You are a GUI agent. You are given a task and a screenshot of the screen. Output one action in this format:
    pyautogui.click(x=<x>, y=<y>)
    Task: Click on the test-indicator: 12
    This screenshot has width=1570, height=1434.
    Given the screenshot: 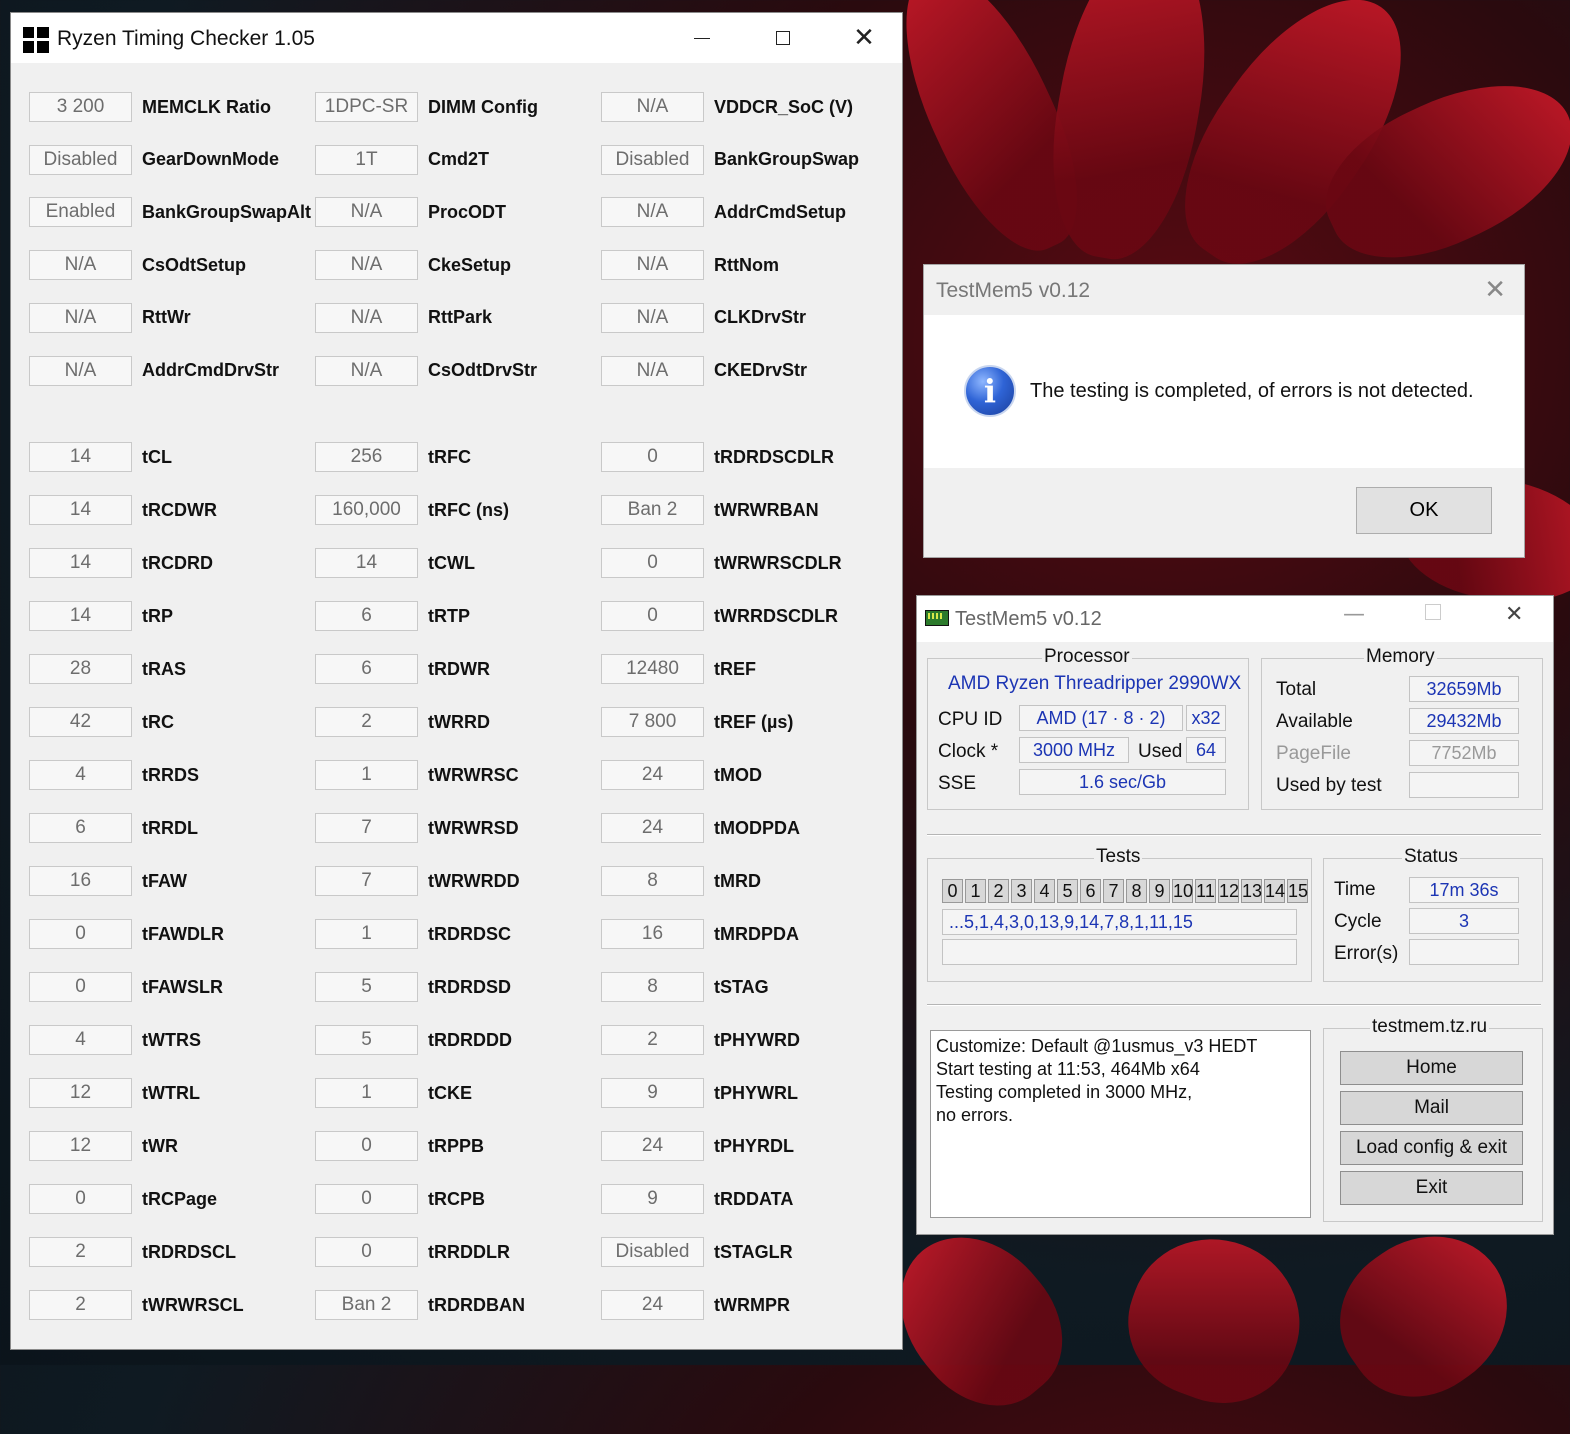 What is the action you would take?
    pyautogui.click(x=1229, y=891)
    